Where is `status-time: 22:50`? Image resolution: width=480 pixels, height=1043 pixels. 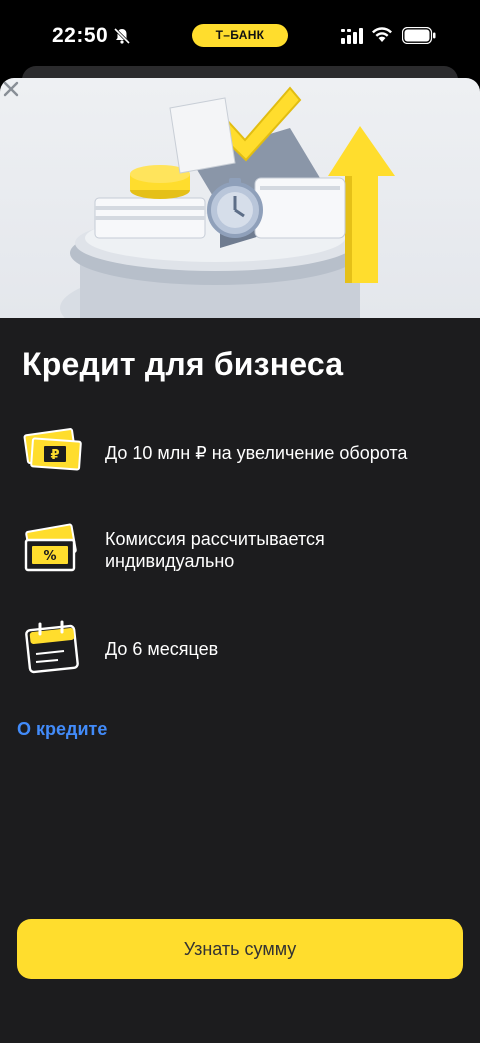 status-time: 22:50 is located at coordinates (80, 35).